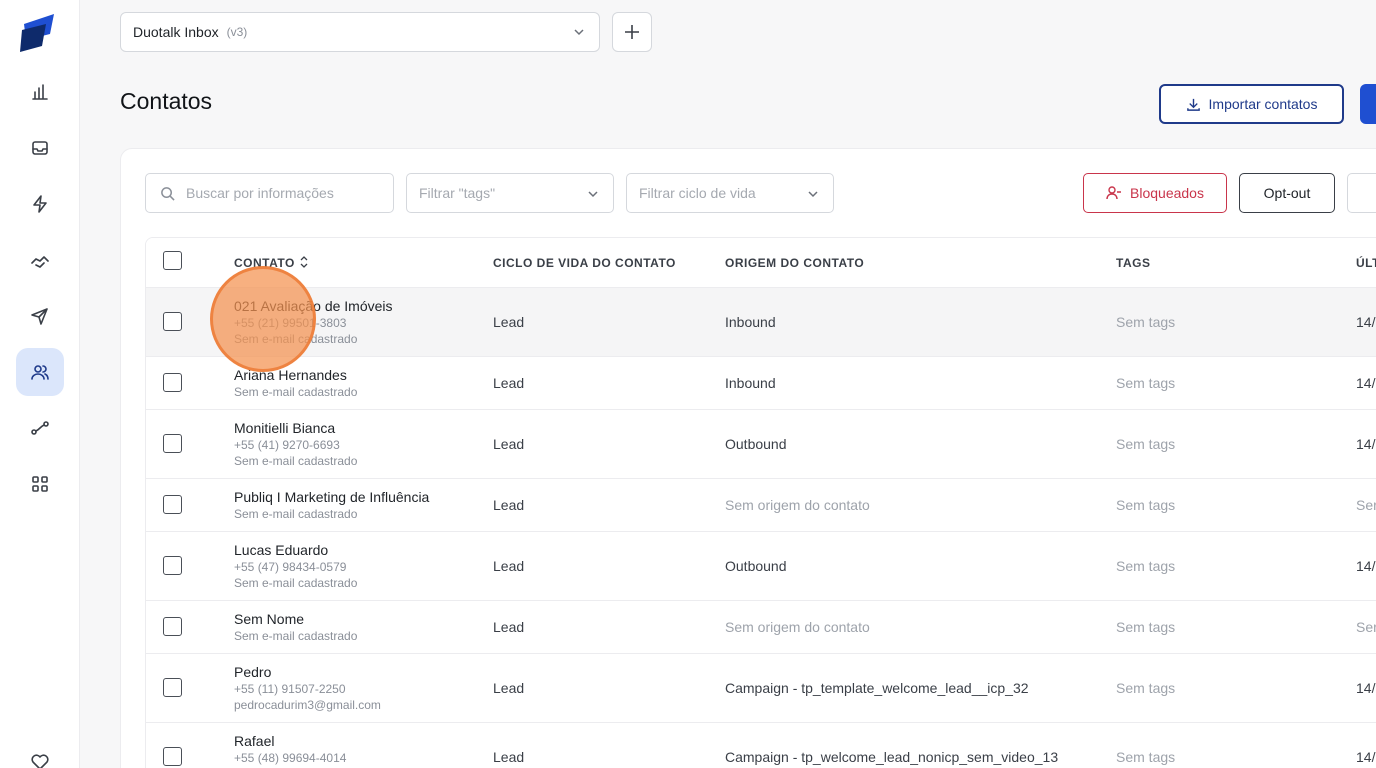 This screenshot has height=768, width=1376. What do you see at coordinates (40, 753) in the screenshot?
I see `nav-bottom` at bounding box center [40, 753].